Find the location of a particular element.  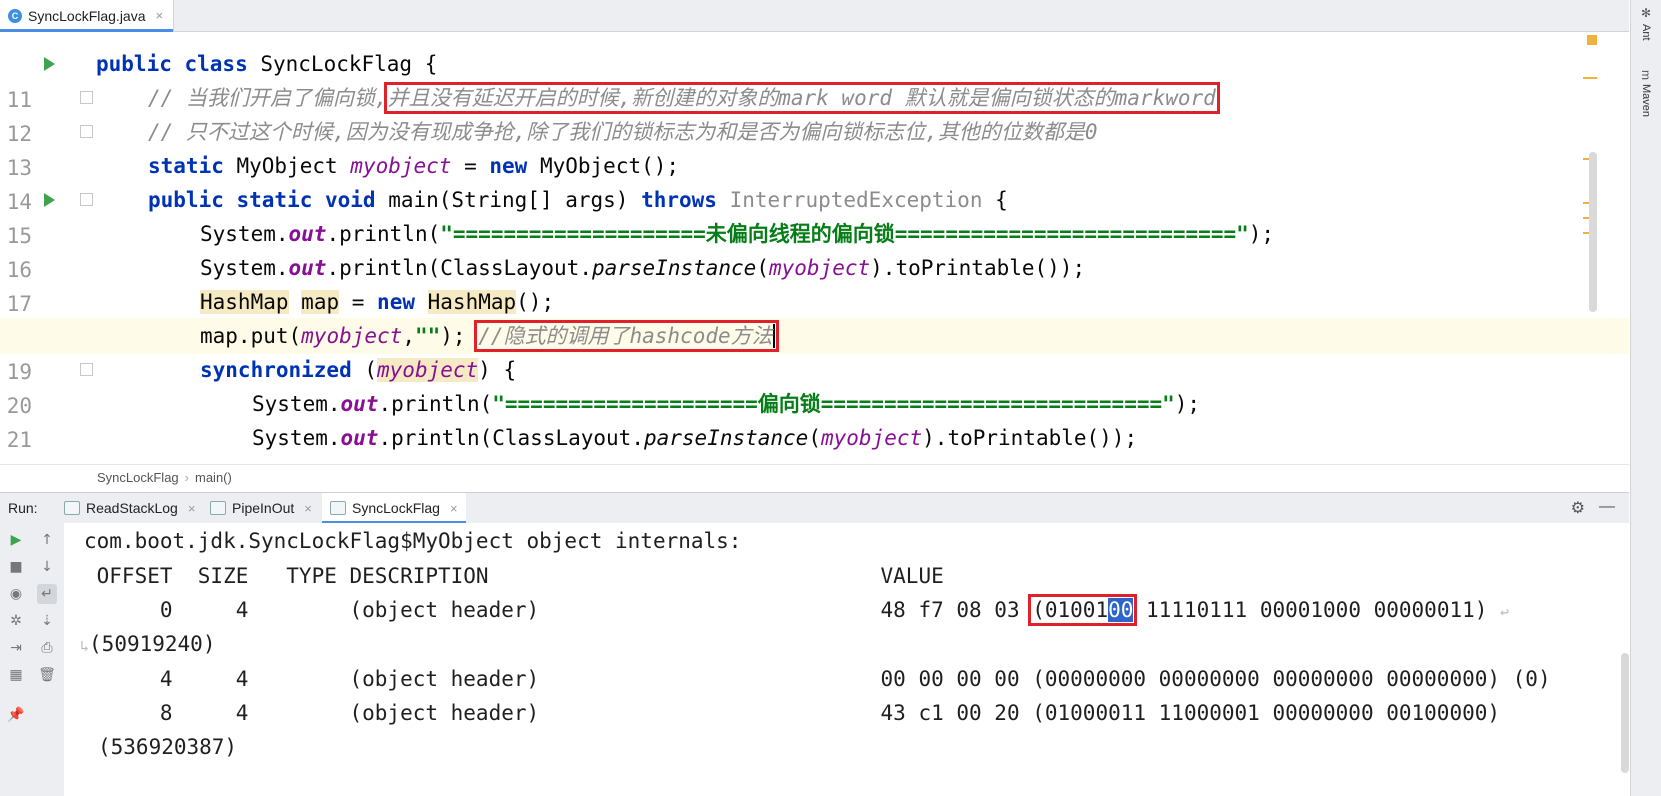

print-icon: ⎙ is located at coordinates (47, 648).